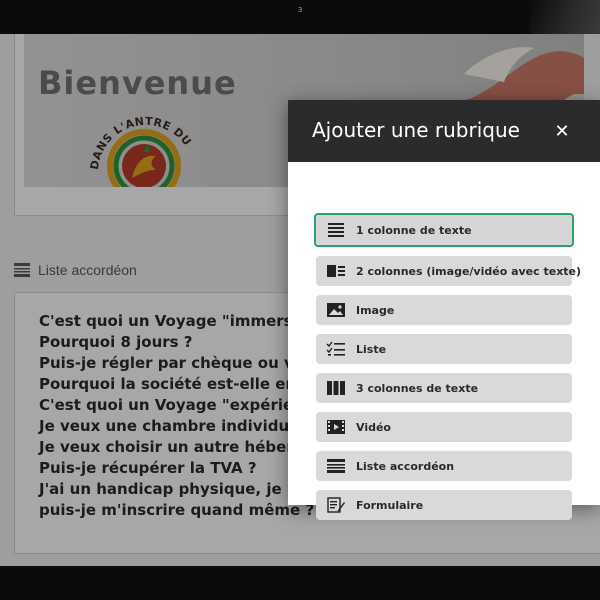 The width and height of the screenshot is (600, 600). Describe the element at coordinates (336, 466) in the screenshot. I see `accordion-icon` at that location.